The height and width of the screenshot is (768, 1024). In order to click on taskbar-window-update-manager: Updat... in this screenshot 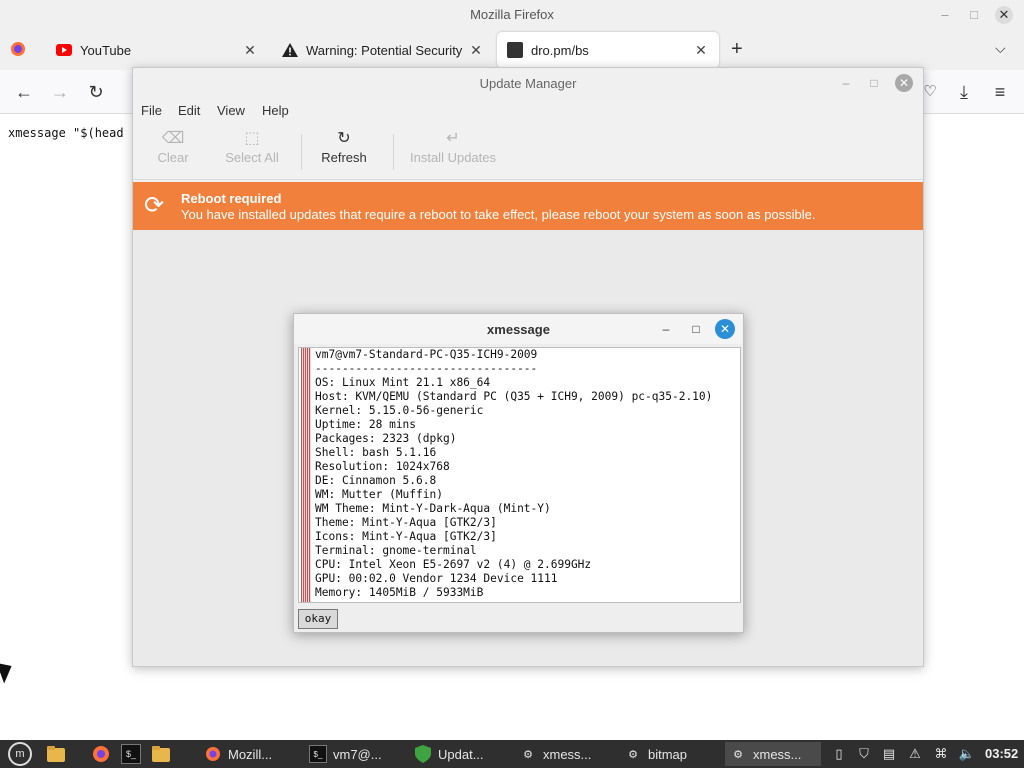, I will do `click(460, 754)`.